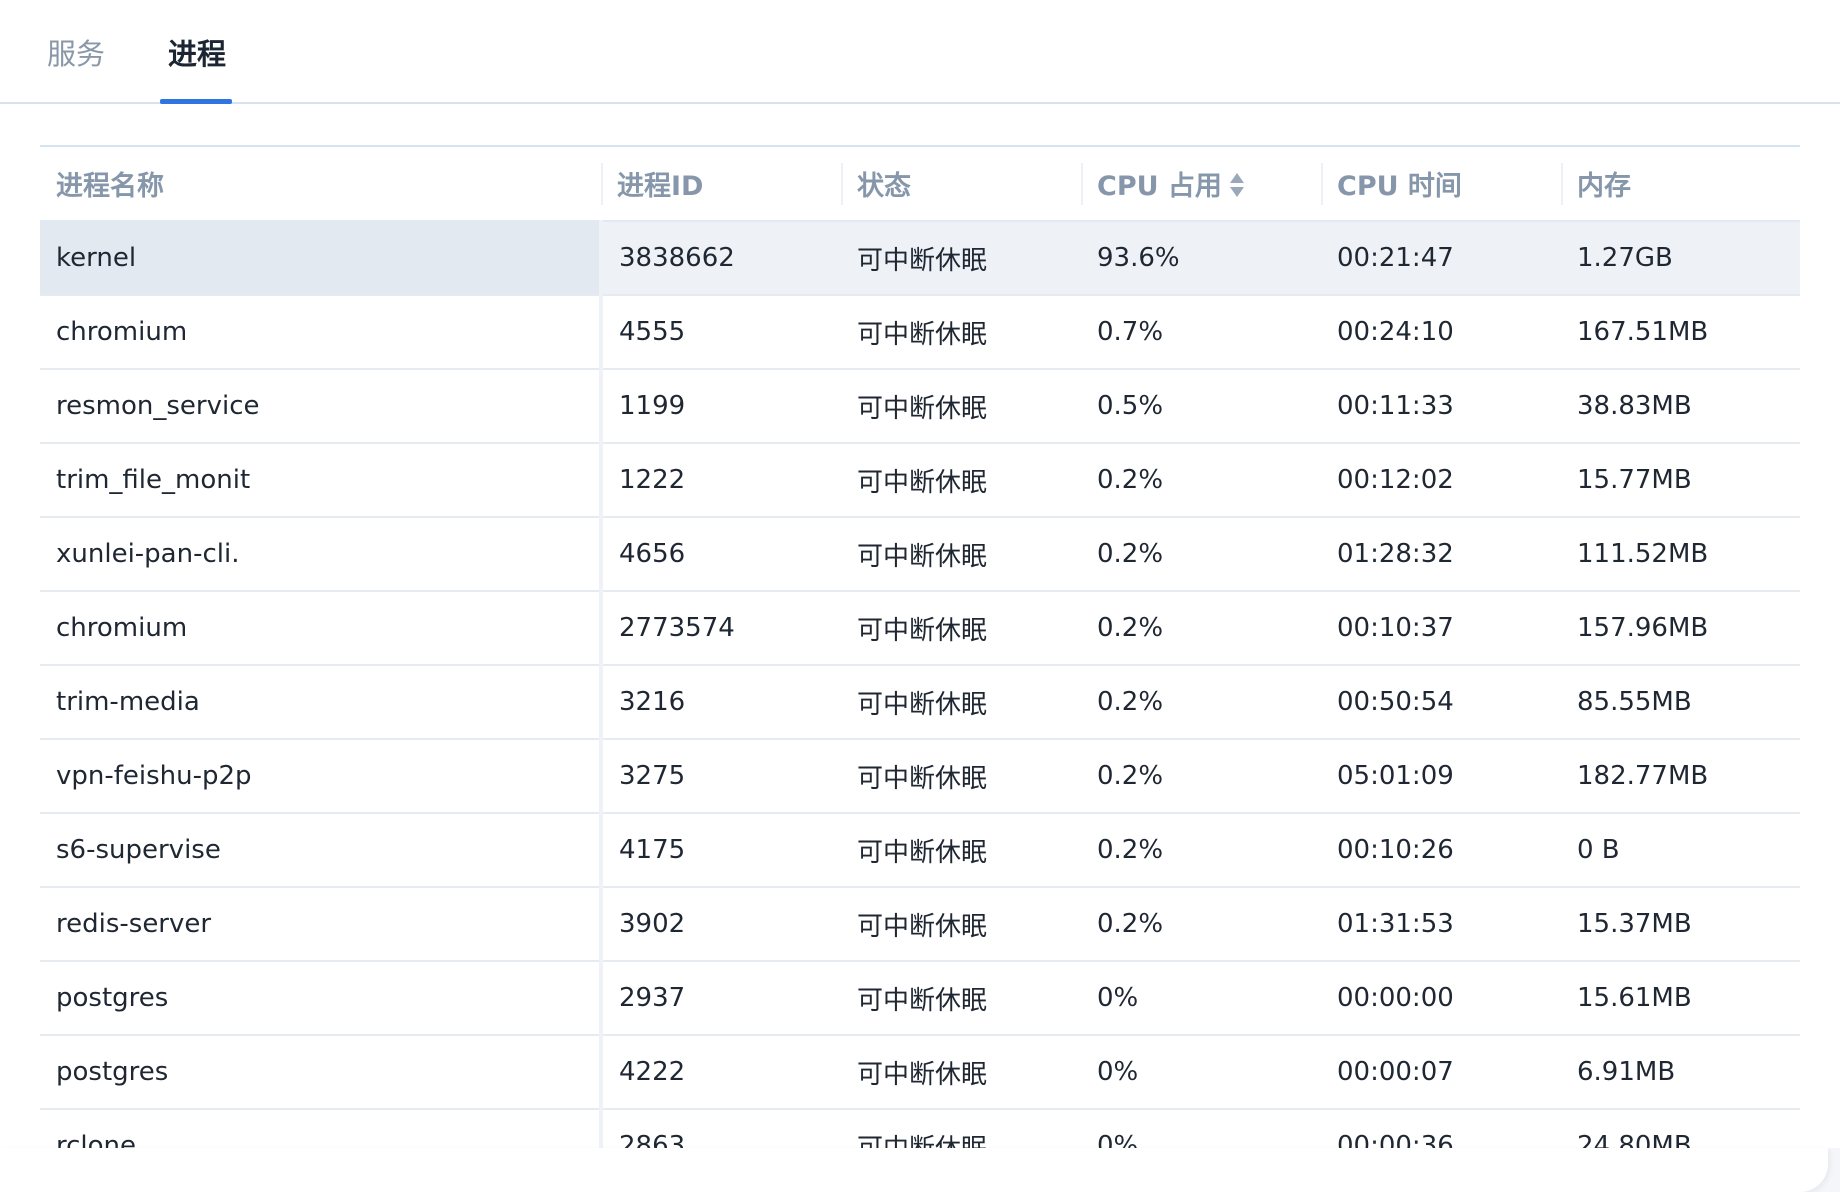 The image size is (1840, 1192). I want to click on memory-cell: 85.55MB, so click(1680, 702).